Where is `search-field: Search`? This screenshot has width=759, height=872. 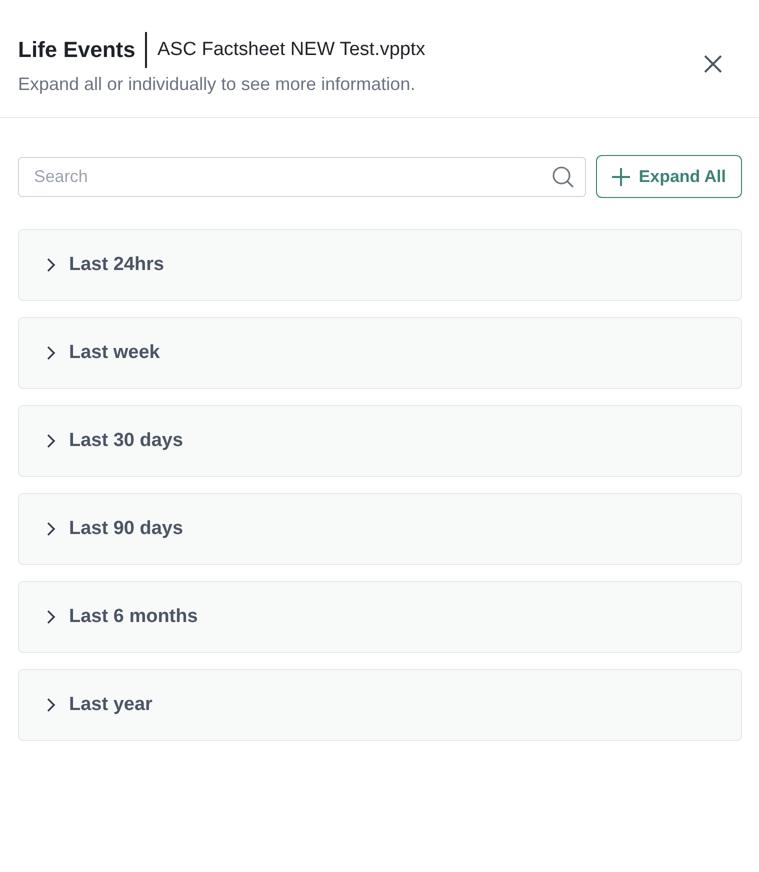 search-field: Search is located at coordinates (302, 176).